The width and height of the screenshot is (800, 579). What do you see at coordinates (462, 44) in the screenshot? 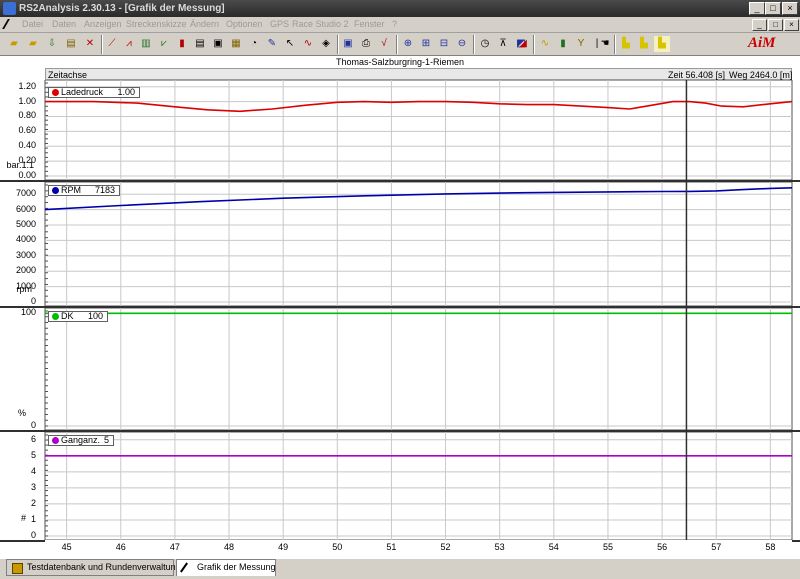
I see `zoom-out-icon: ⊖` at bounding box center [462, 44].